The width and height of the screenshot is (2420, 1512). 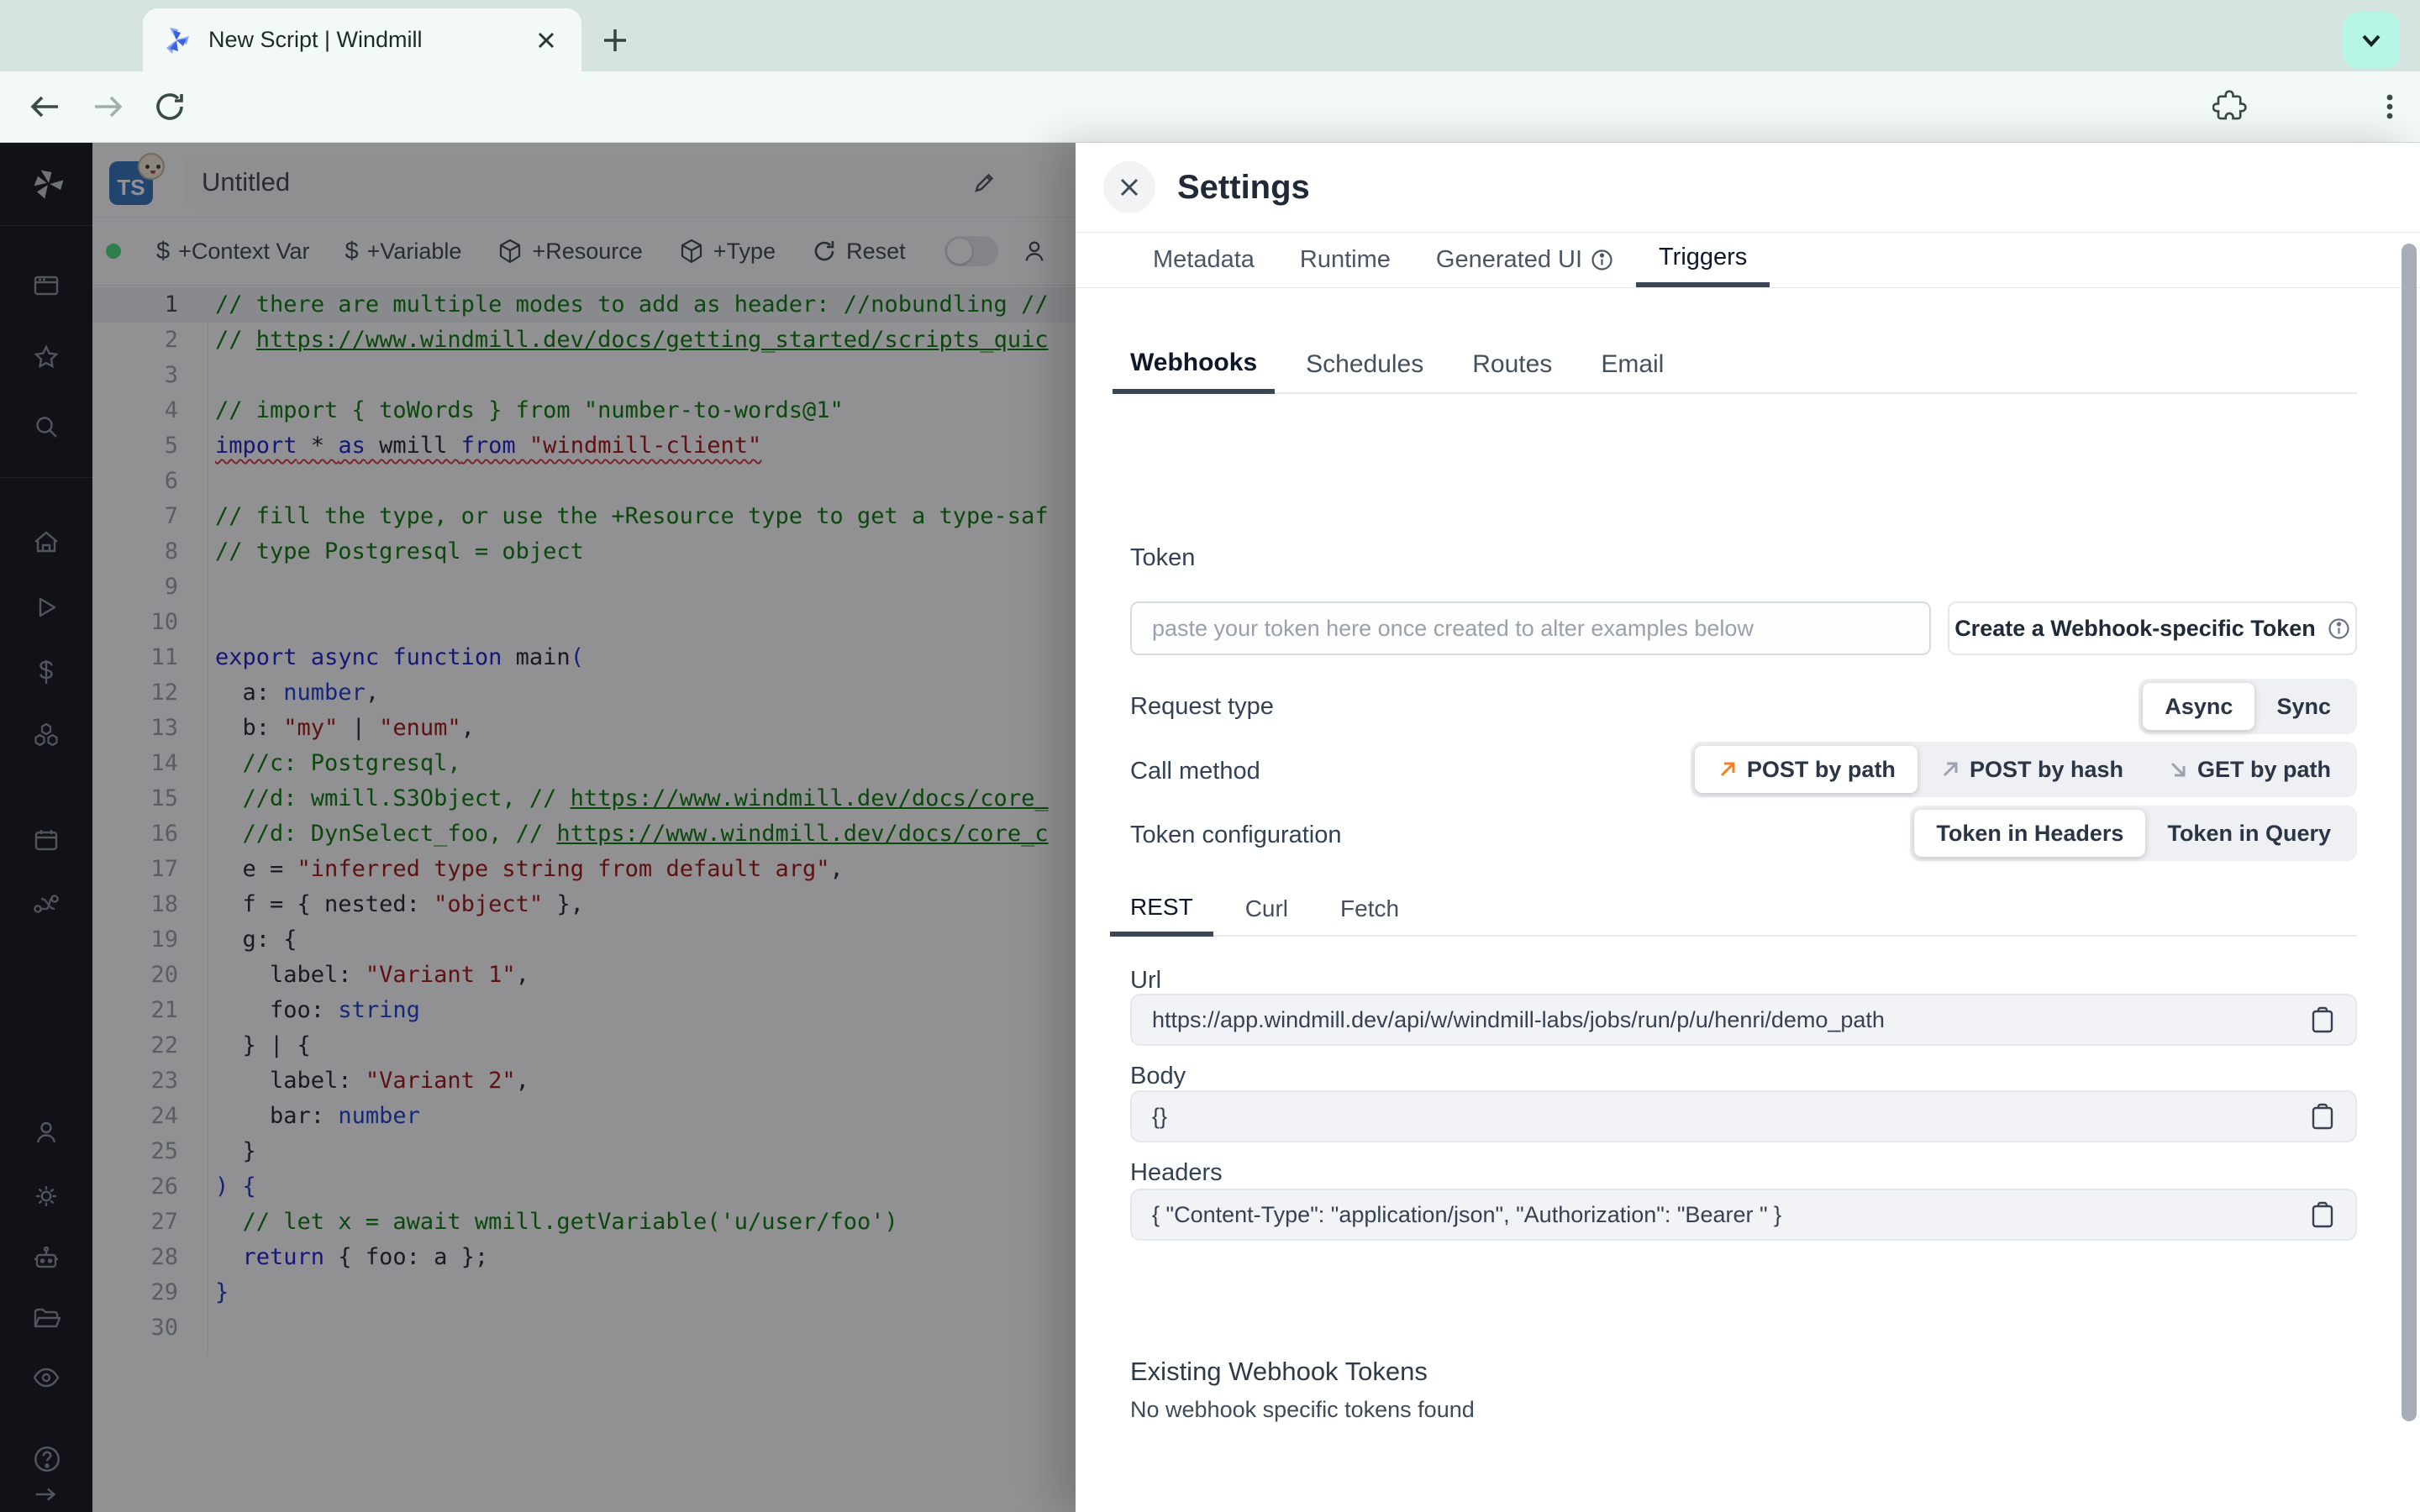 What do you see at coordinates (1632, 364) in the screenshot?
I see `tab-email: Email` at bounding box center [1632, 364].